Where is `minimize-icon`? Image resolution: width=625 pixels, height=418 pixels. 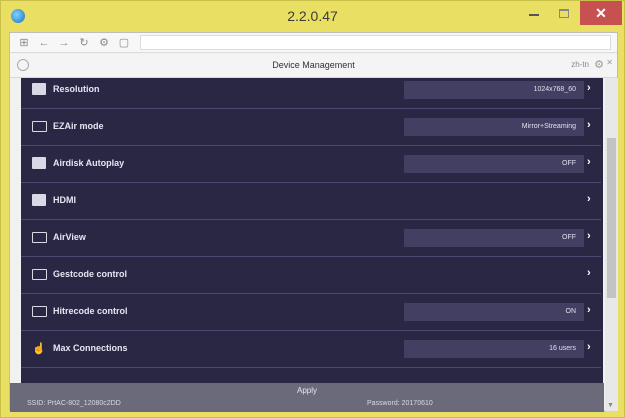
minimize-icon is located at coordinates (534, 15).